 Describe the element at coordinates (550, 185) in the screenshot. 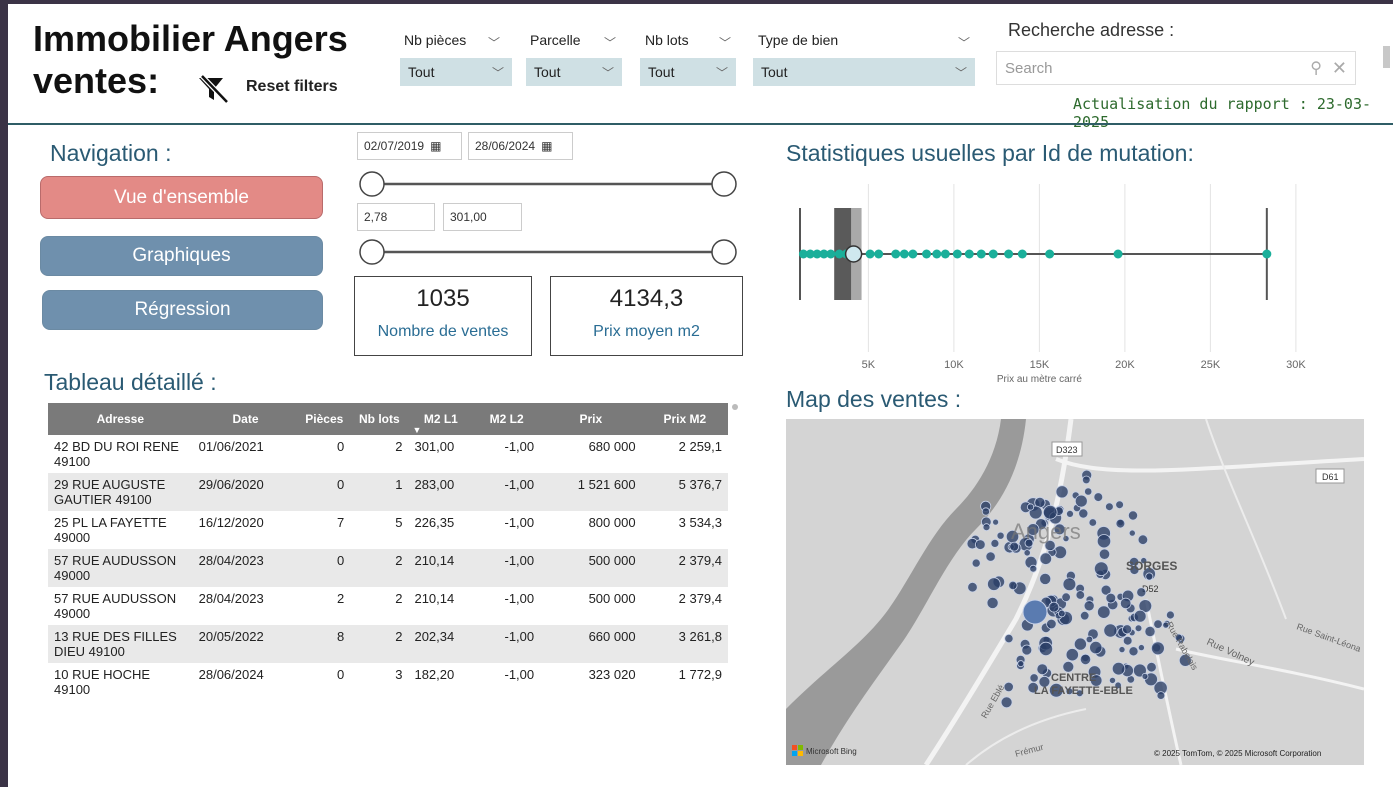

I see `date-range-slider` at that location.